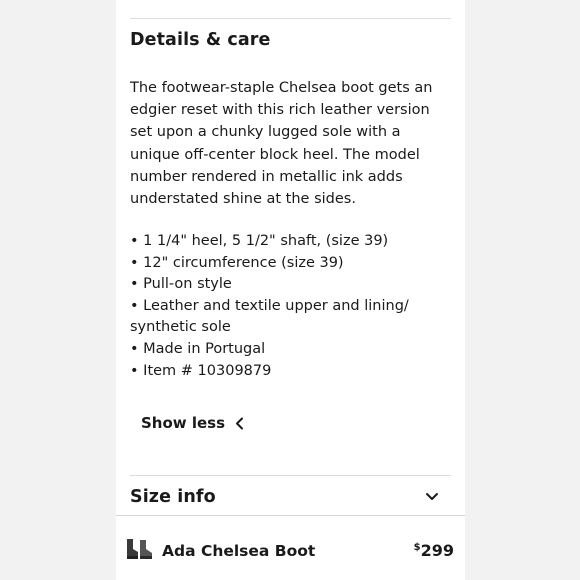 This screenshot has width=580, height=580. I want to click on product-price: $299, so click(434, 550).